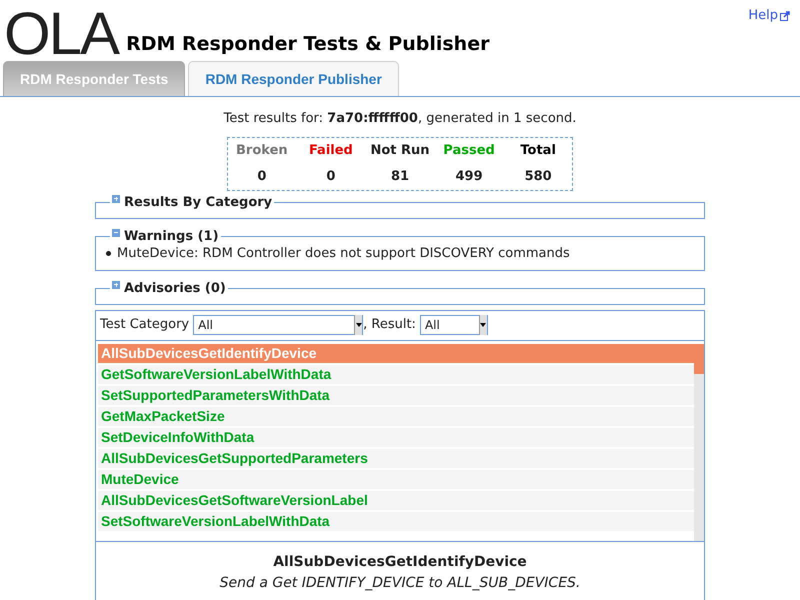  I want to click on bullet-icon, so click(108, 253).